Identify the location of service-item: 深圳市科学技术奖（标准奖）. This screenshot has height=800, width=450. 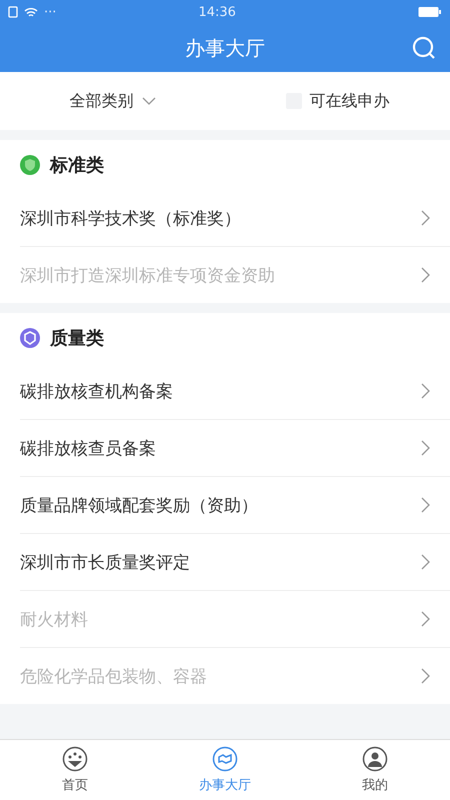
(235, 218).